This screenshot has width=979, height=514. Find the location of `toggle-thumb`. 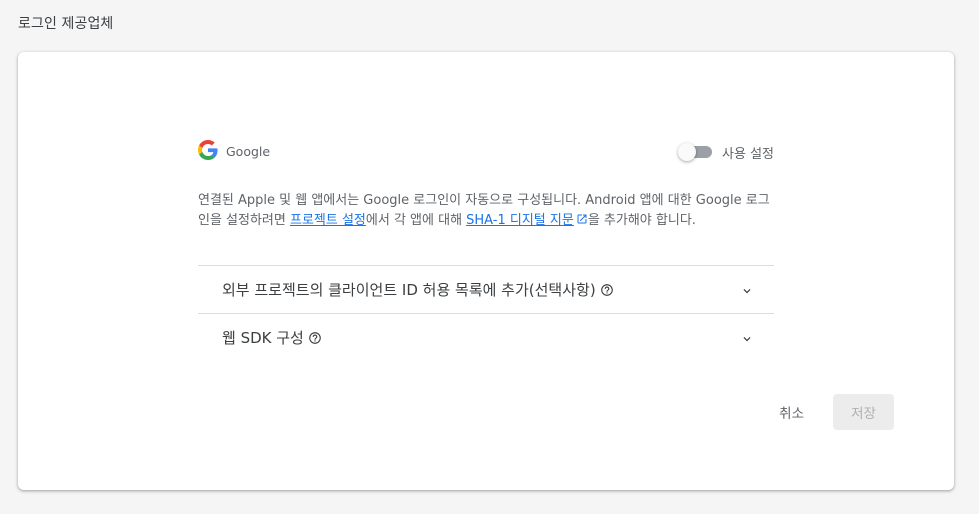

toggle-thumb is located at coordinates (687, 152).